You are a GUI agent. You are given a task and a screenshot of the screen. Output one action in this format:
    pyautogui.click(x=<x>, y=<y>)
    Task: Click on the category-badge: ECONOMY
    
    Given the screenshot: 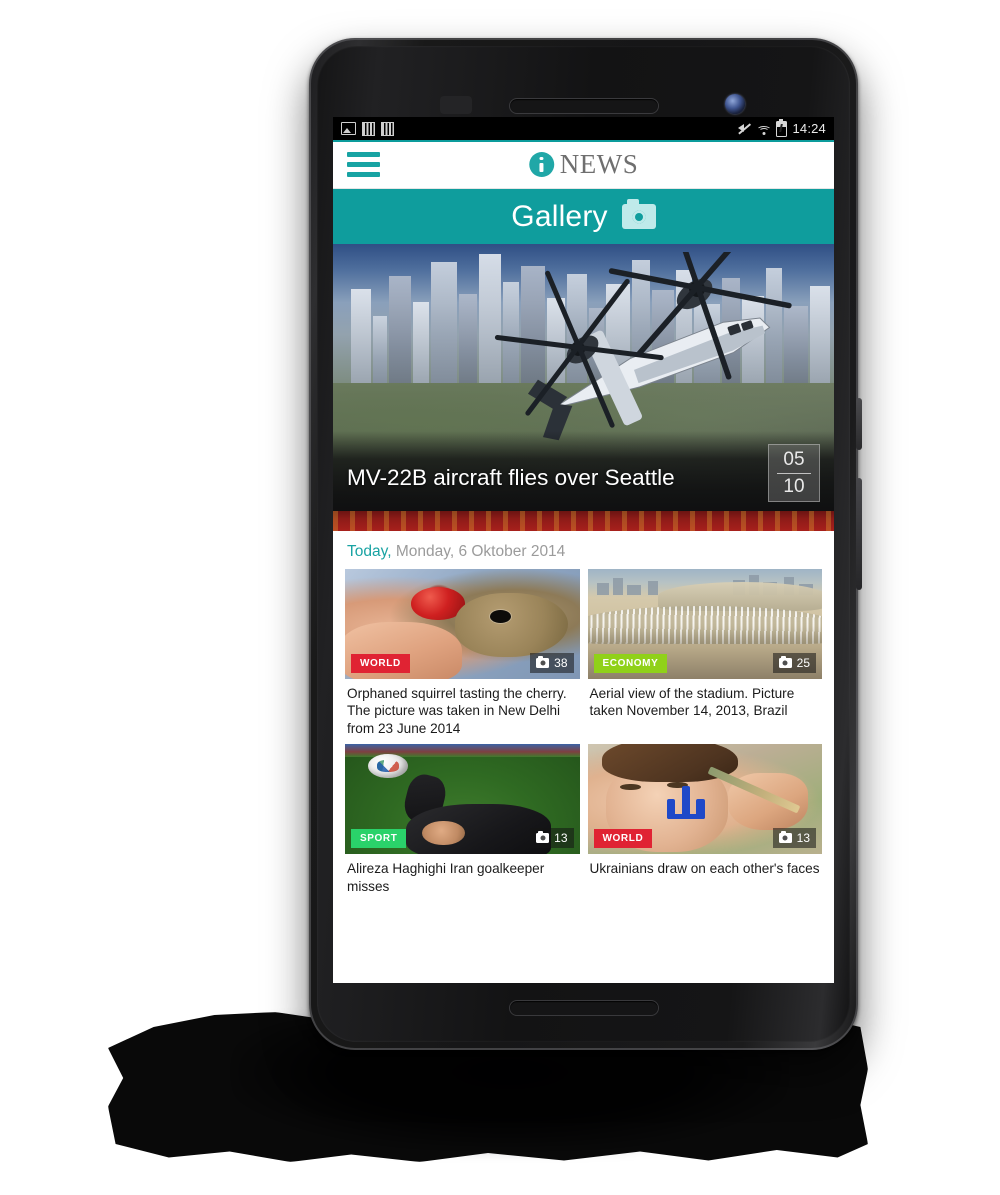 What is the action you would take?
    pyautogui.click(x=630, y=663)
    